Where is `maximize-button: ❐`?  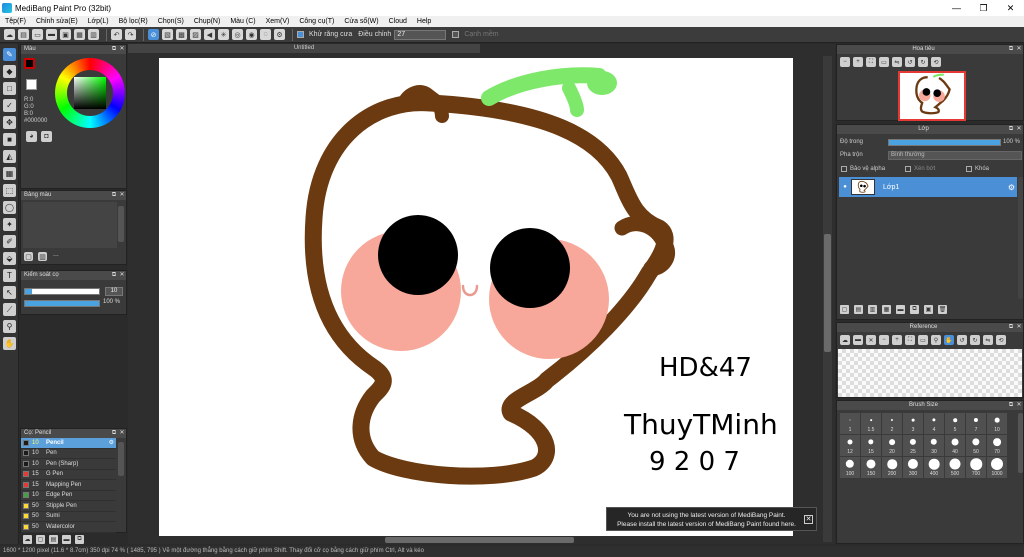
maximize-button: ❐ is located at coordinates (983, 8).